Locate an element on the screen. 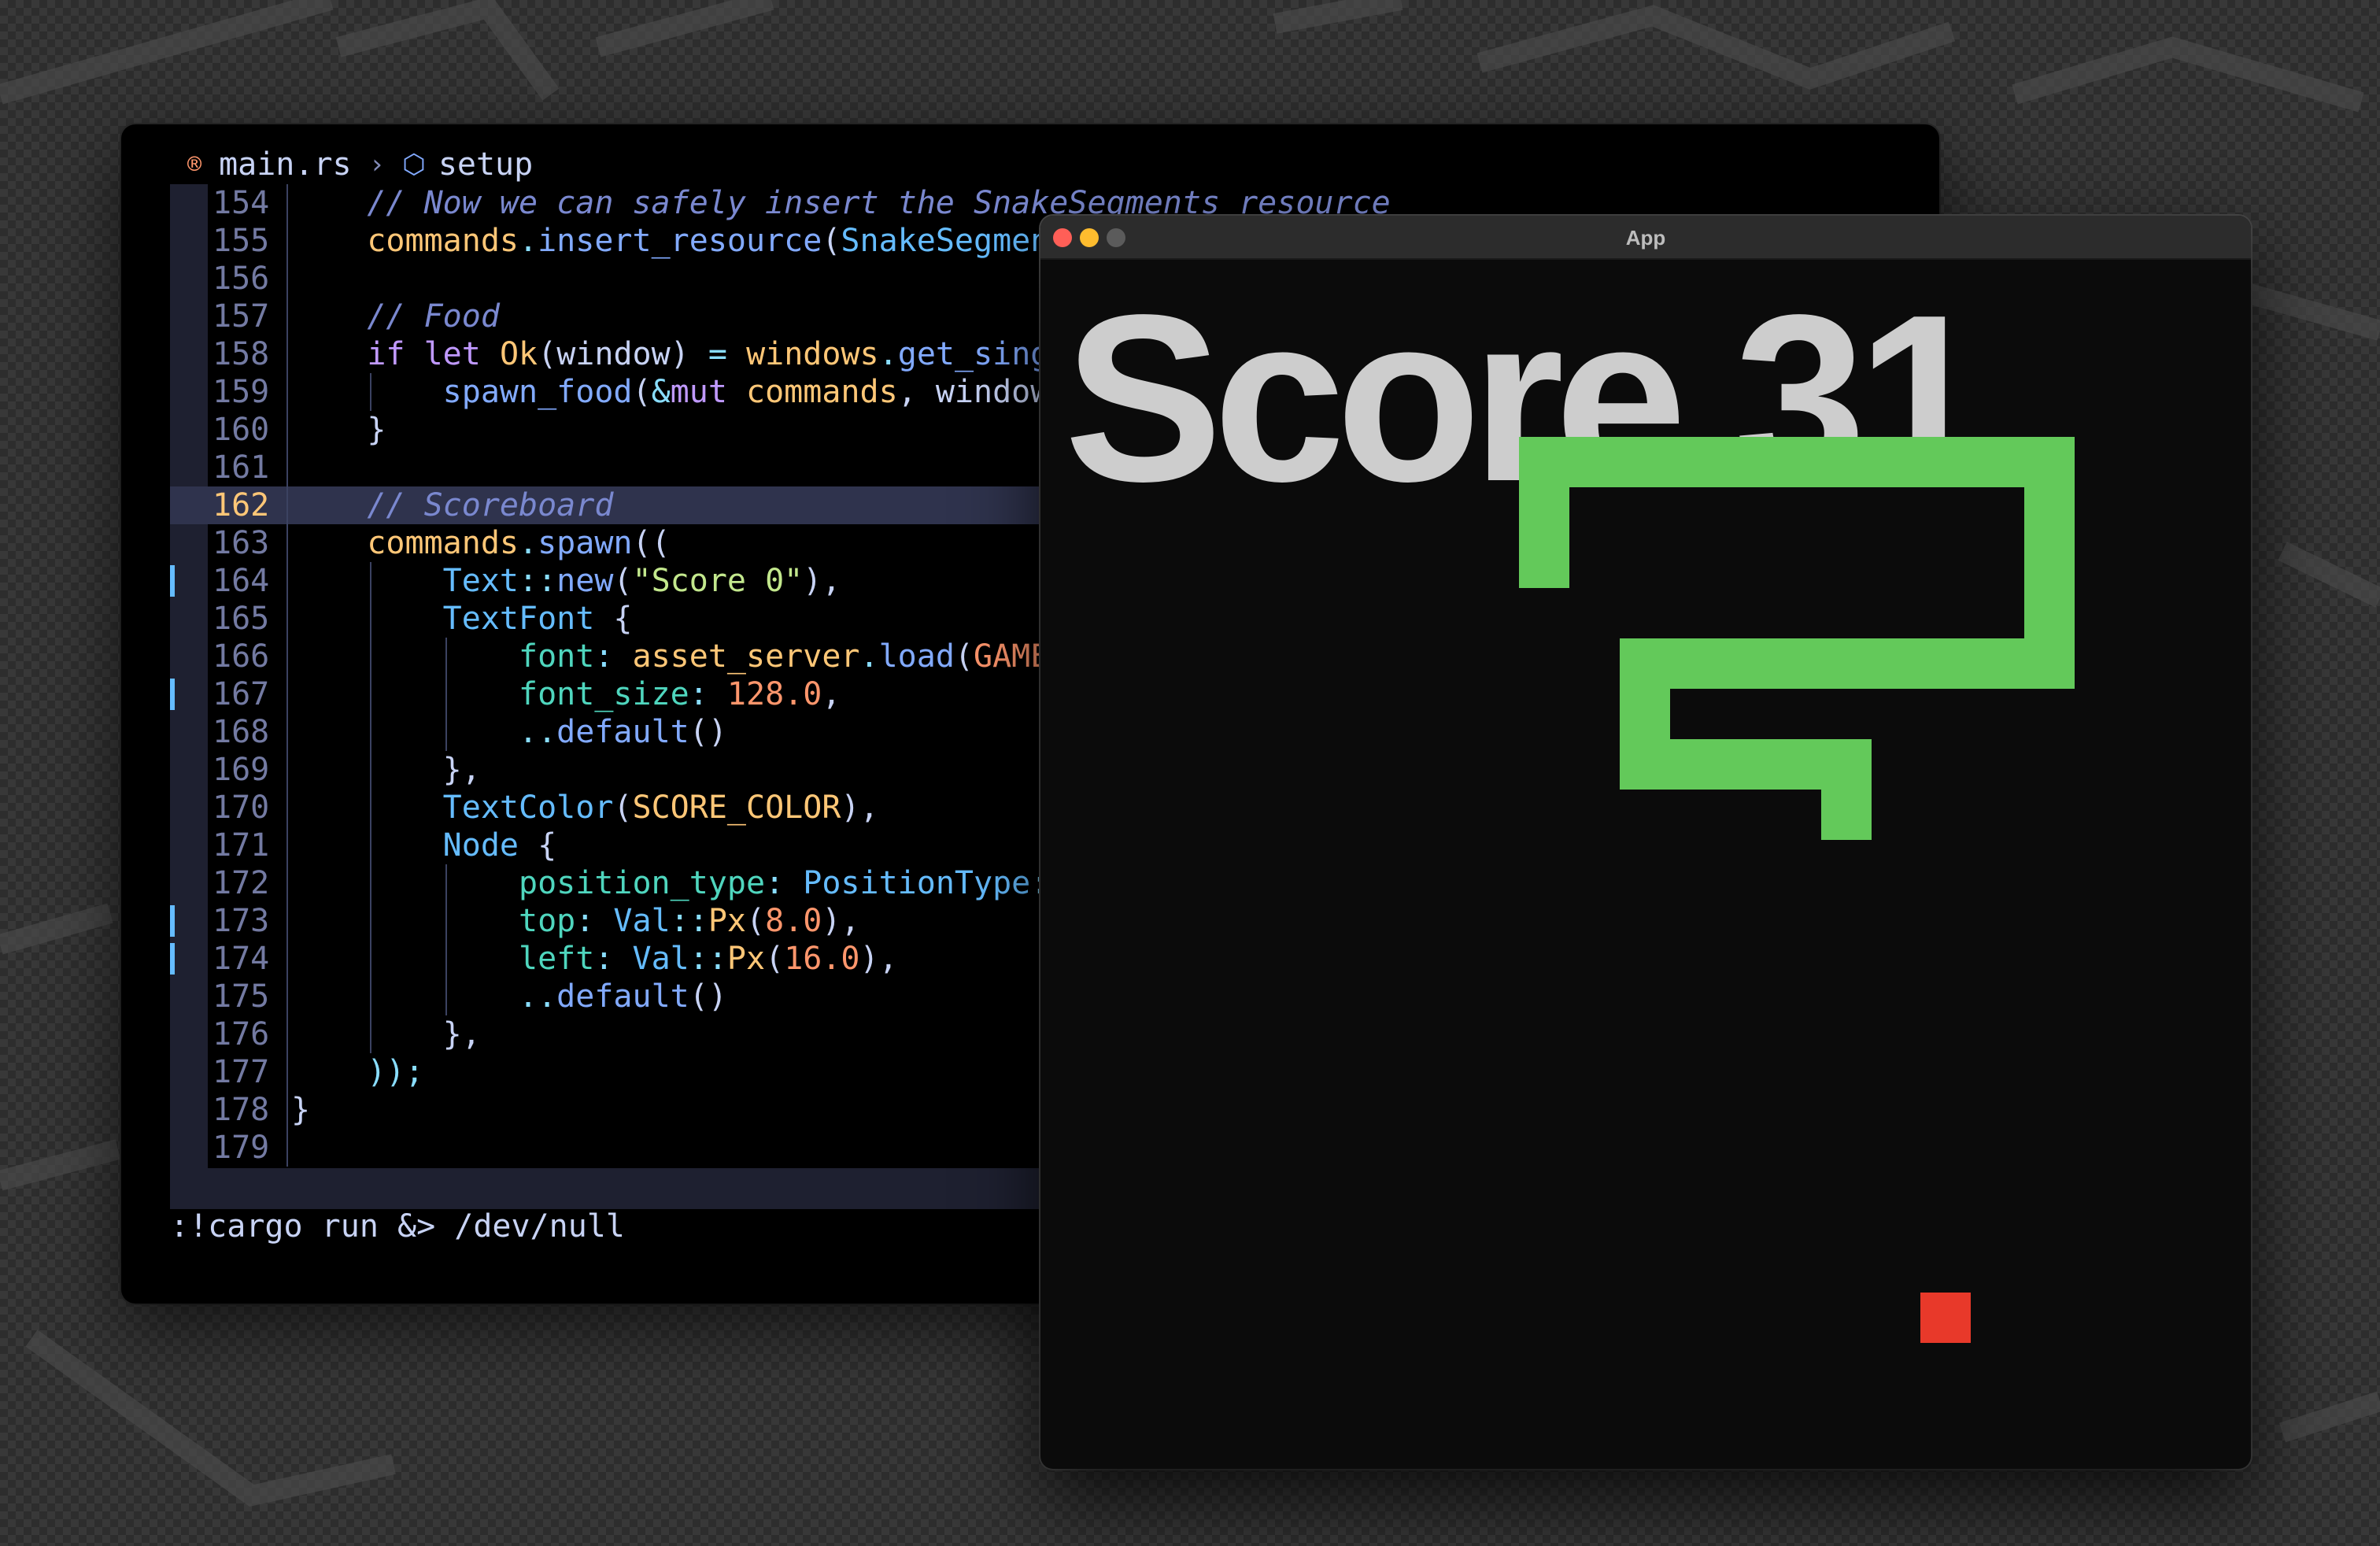 This screenshot has height=1546, width=2380. code-token: let is located at coordinates (452, 354).